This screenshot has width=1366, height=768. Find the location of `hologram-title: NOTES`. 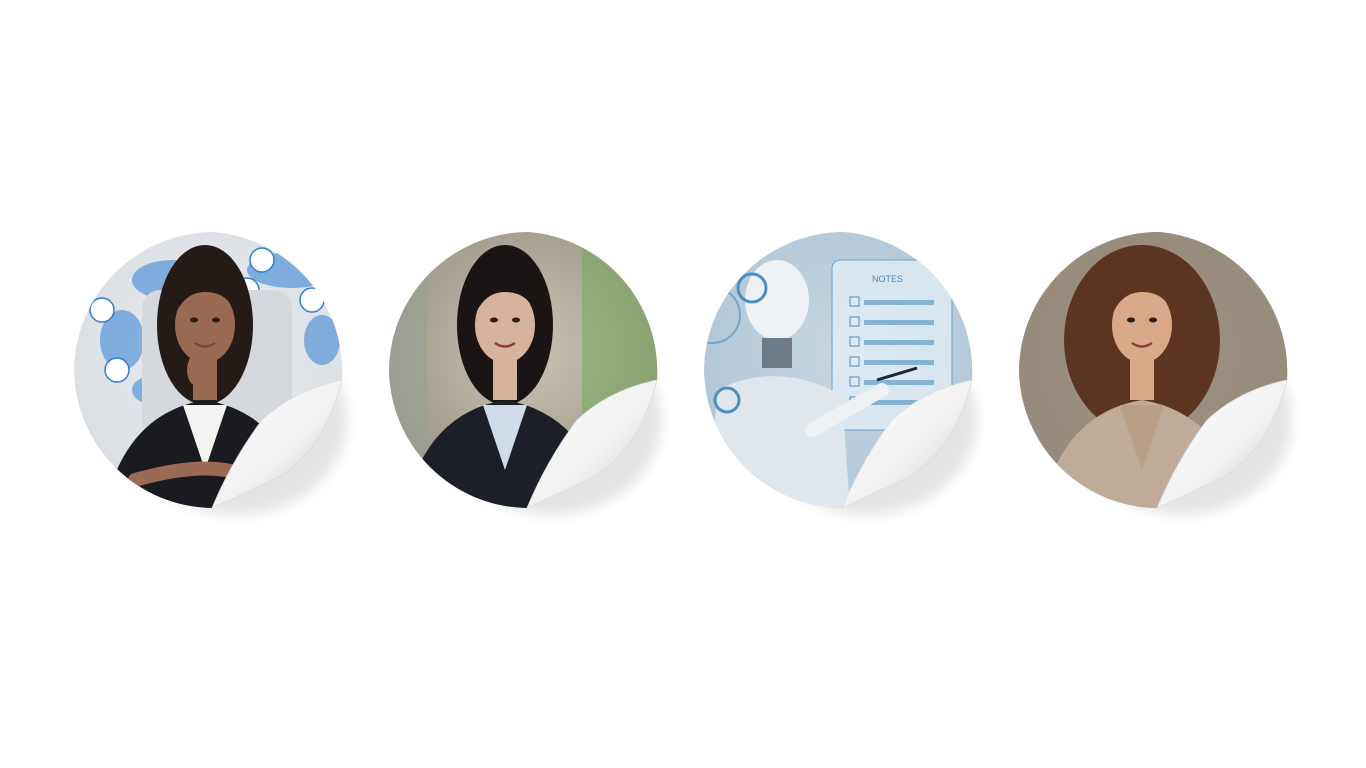

hologram-title: NOTES is located at coordinates (887, 279).